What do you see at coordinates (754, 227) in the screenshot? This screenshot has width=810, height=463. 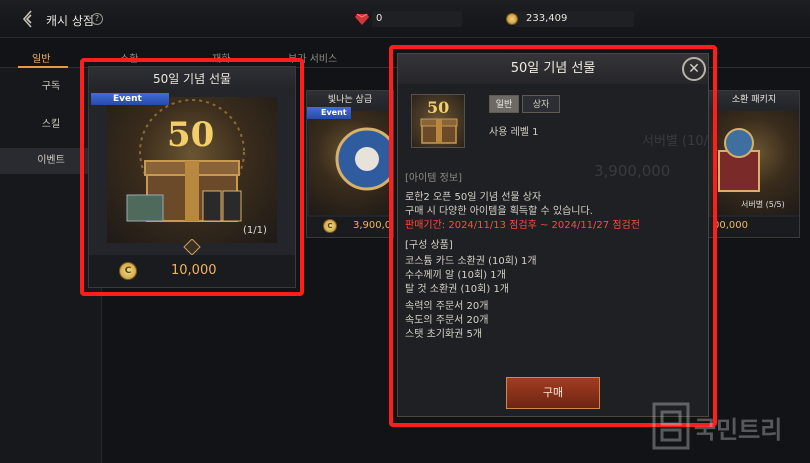 I see `price-bar: 00,000` at bounding box center [754, 227].